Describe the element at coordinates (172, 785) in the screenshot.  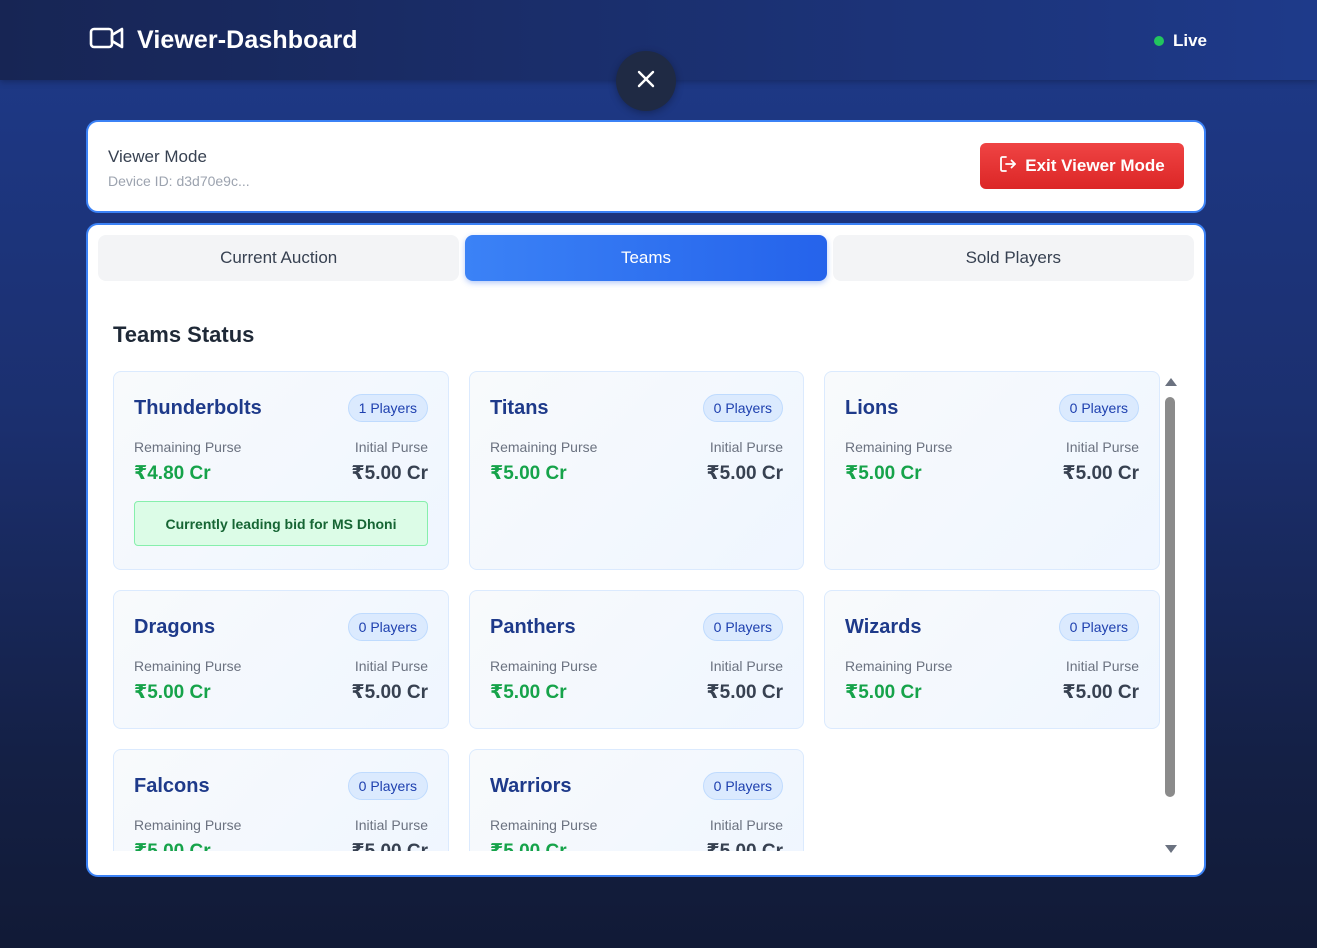
I see `team-name: Falcons` at that location.